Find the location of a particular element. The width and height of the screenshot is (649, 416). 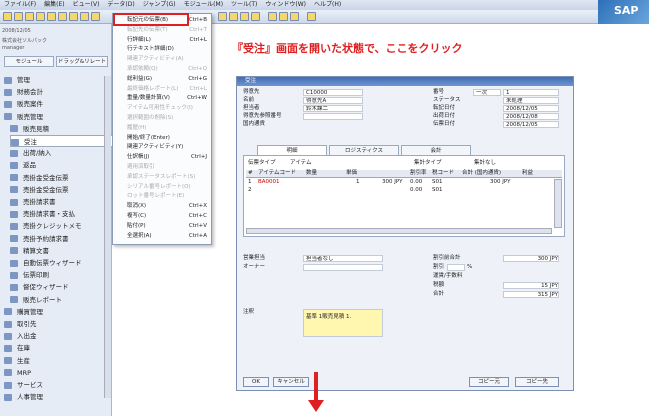

item-type-field: アイテム is located at coordinates (300, 163).